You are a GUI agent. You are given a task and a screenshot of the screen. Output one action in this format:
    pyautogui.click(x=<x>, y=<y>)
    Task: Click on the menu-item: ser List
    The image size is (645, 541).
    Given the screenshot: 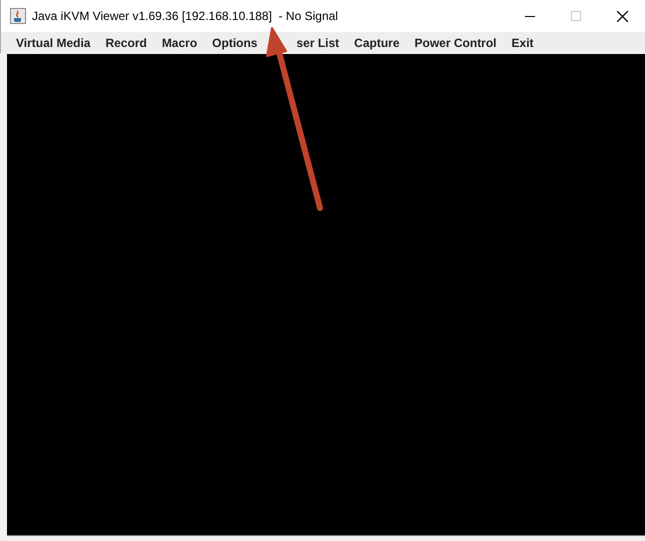 What is the action you would take?
    pyautogui.click(x=318, y=43)
    